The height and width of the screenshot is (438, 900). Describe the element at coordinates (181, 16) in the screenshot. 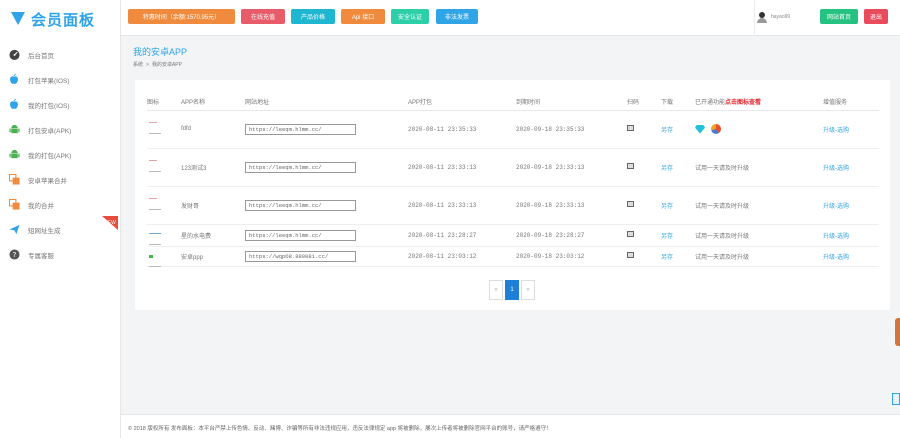

I see `balance-button: 特惠时间（余额:1570.95元）` at that location.